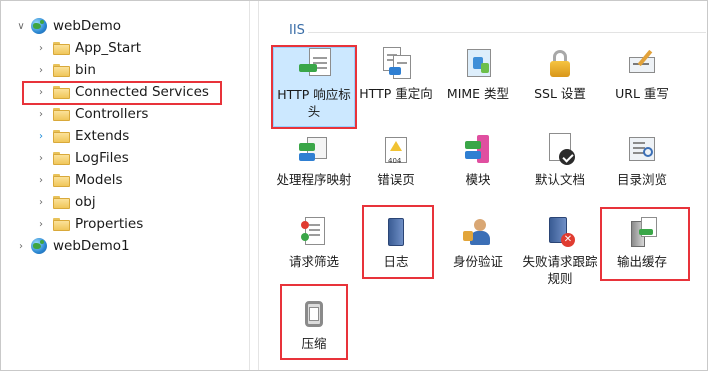  I want to click on feature-modules: 模块, so click(478, 160).